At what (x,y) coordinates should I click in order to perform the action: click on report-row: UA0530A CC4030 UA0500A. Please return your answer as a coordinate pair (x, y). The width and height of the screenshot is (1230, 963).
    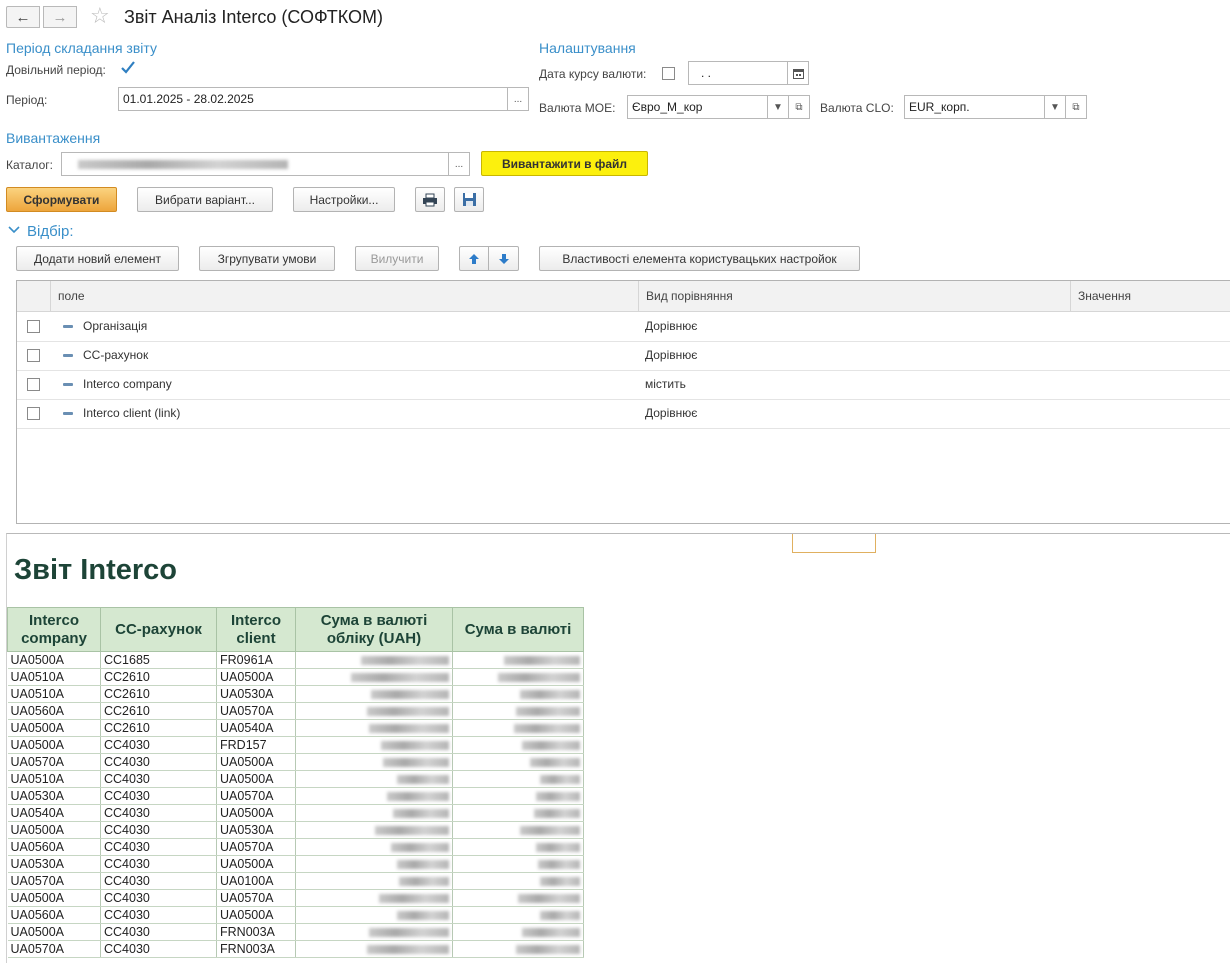
    Looking at the image, I should click on (295, 864).